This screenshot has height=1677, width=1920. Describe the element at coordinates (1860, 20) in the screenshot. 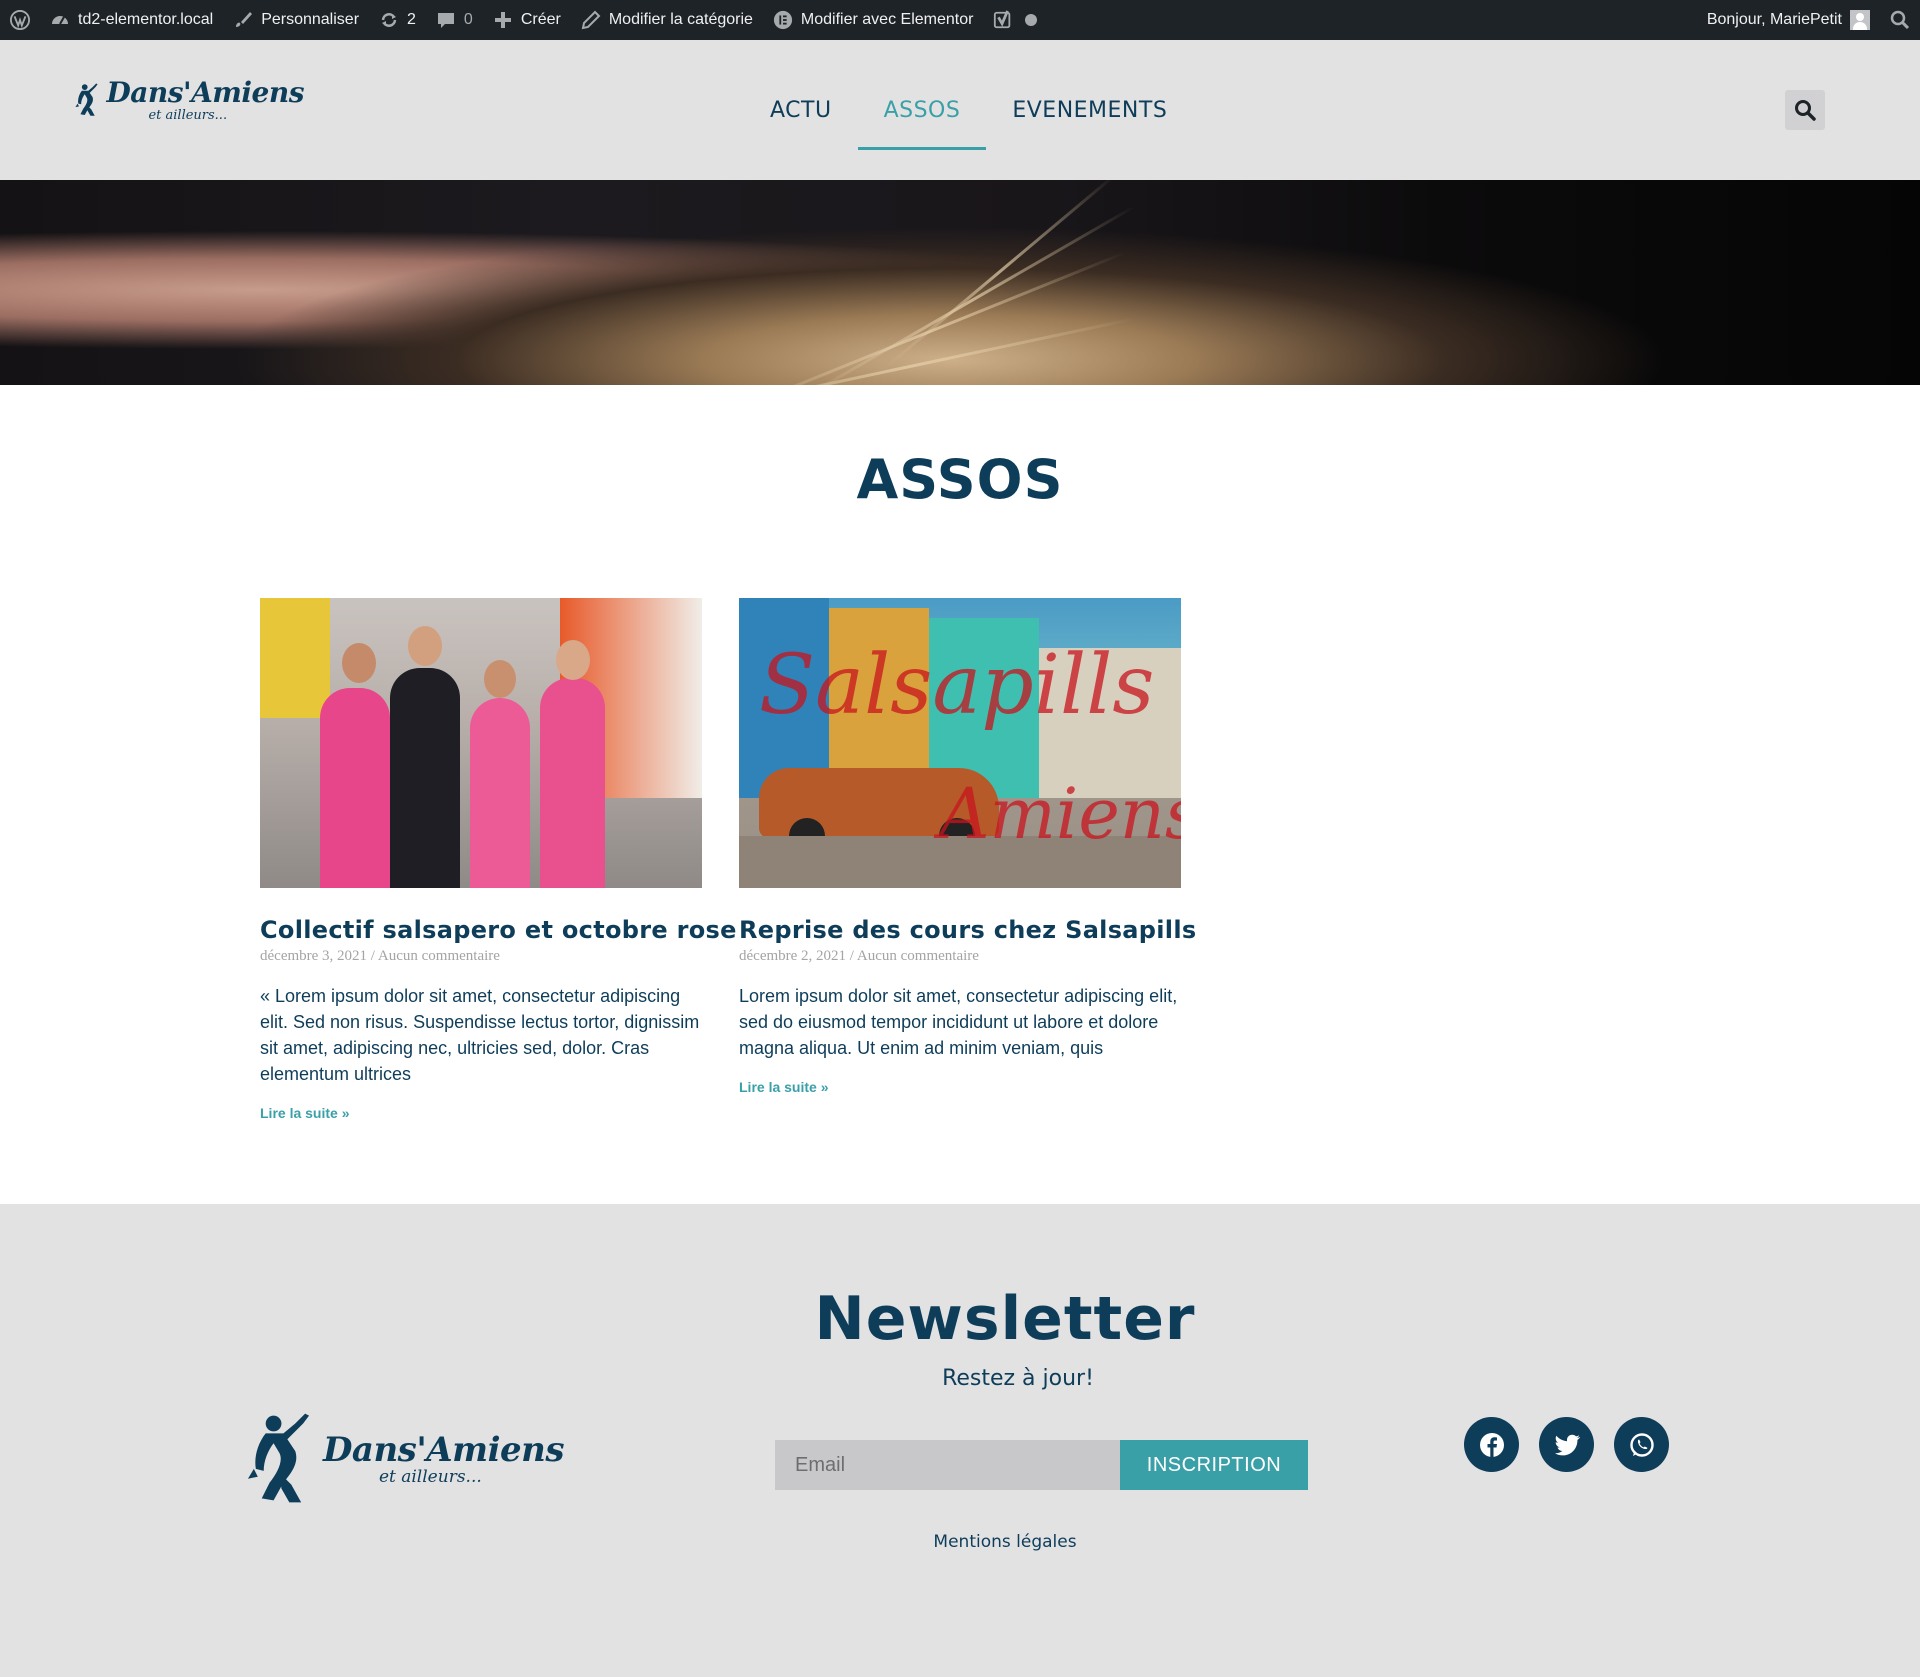

I see `avatar` at that location.